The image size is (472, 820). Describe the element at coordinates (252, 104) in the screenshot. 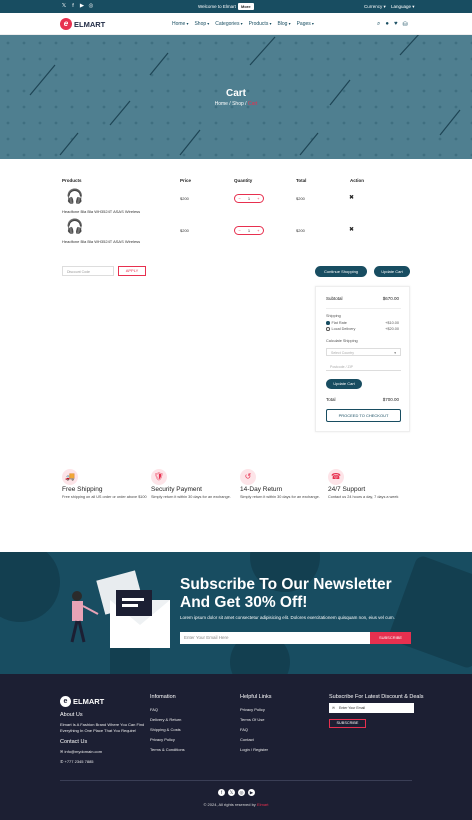

I see `breadcrumb-current: Cart` at that location.